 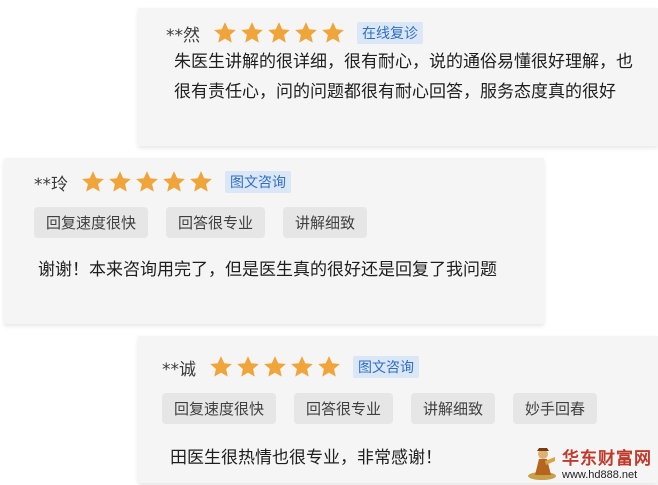 I want to click on reviewer-name: **然, so click(x=183, y=35).